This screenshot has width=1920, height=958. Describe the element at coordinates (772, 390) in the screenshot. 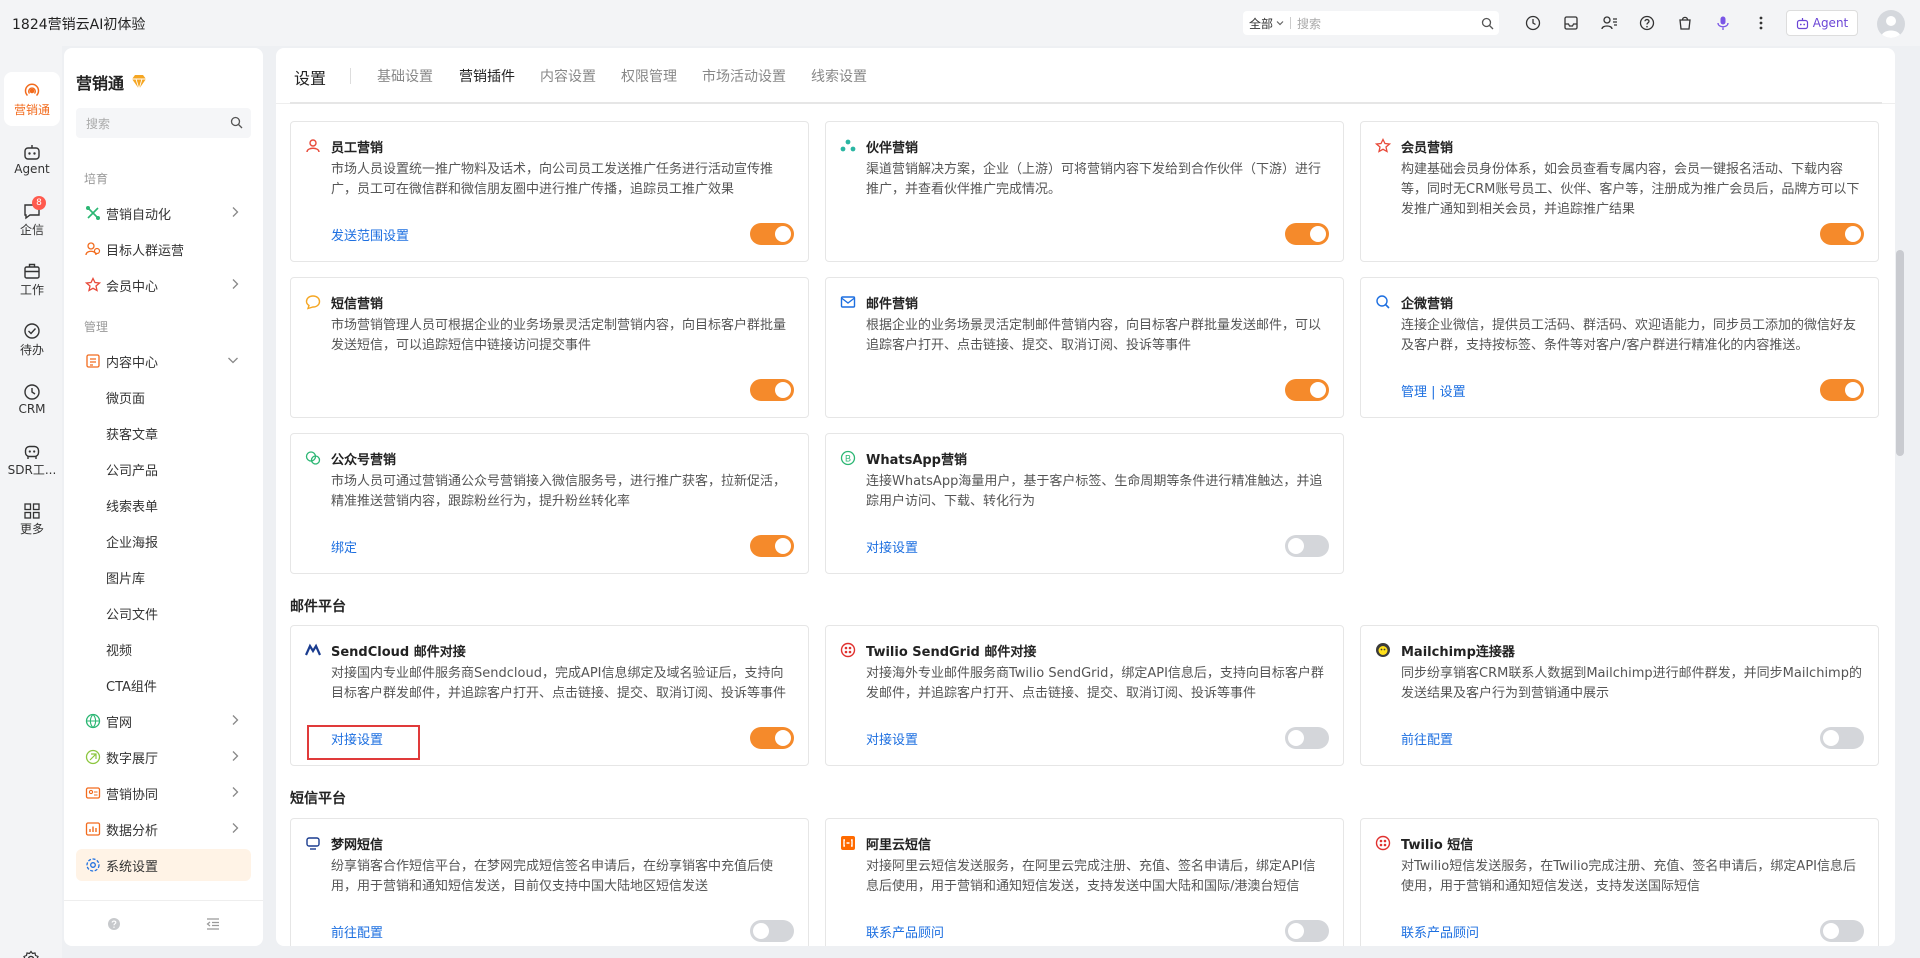

I see `sms-marketing-toggle` at that location.